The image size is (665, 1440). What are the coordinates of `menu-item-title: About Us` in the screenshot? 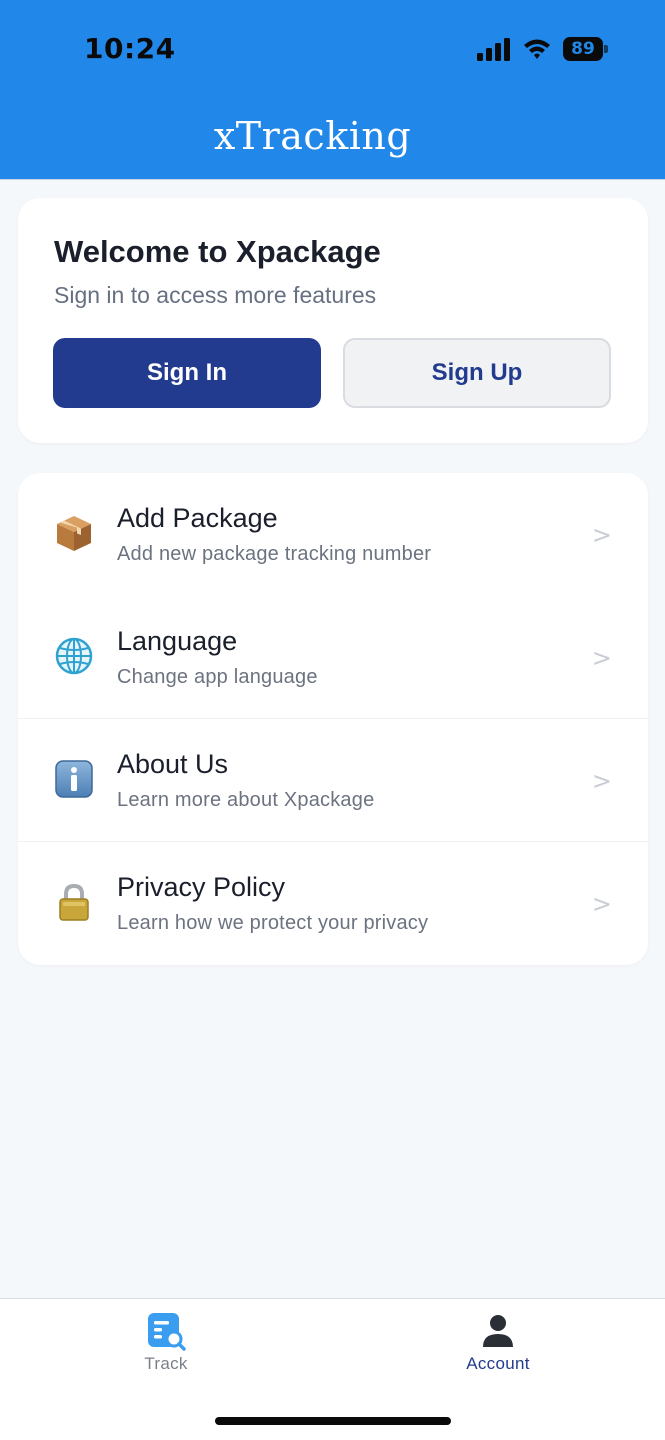 It's located at (173, 764).